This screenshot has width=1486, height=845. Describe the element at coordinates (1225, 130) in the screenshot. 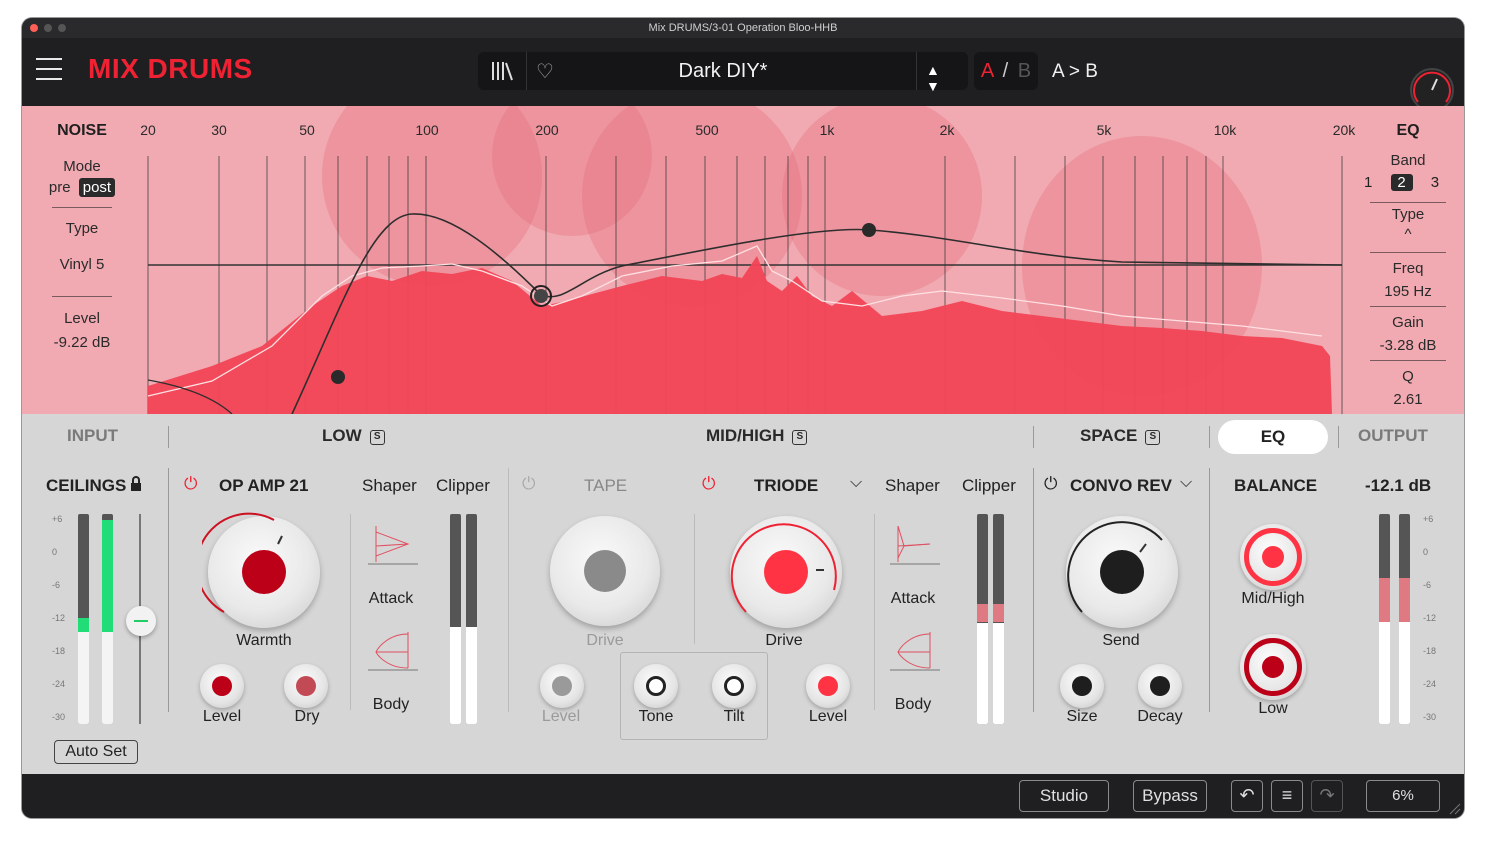

I see `freq-label-10k: 10k` at that location.